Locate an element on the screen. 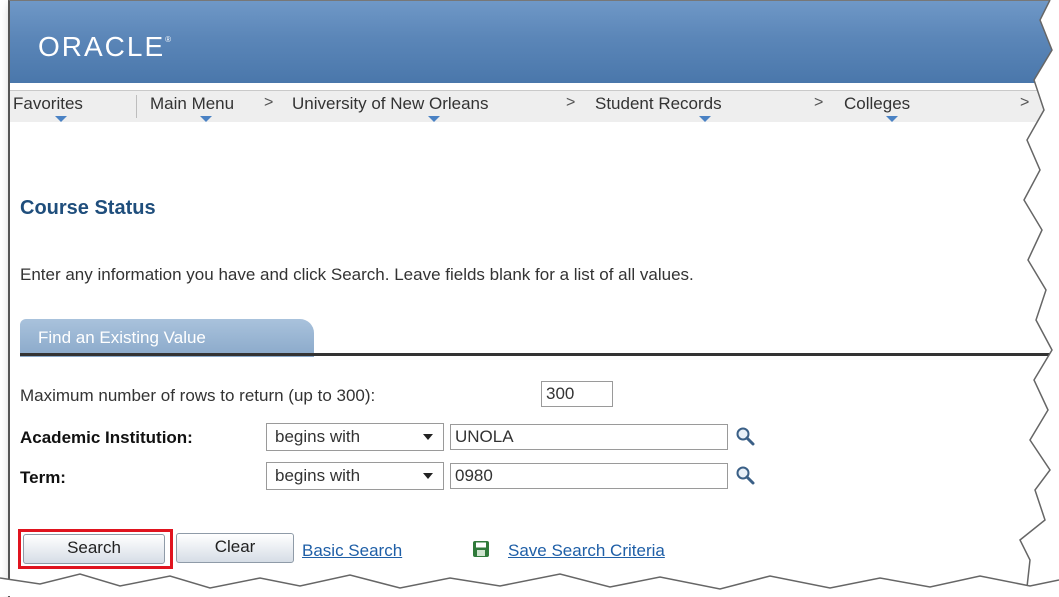 This screenshot has height=597, width=1059. nav-main-menu-label: Main Menu is located at coordinates (192, 103).